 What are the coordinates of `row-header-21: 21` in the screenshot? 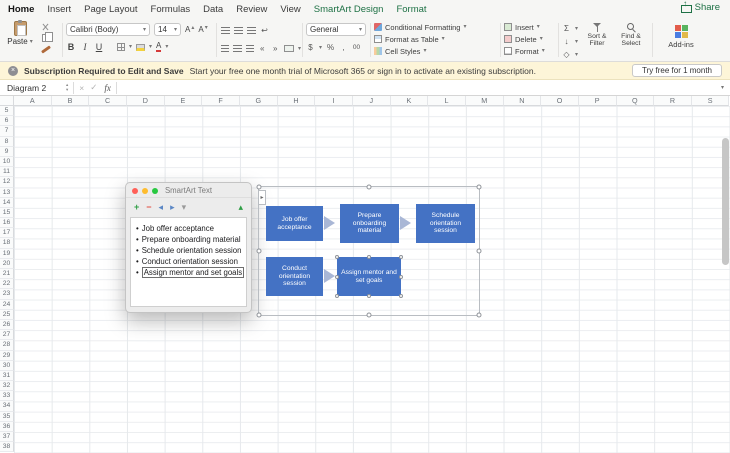 It's located at (7, 274).